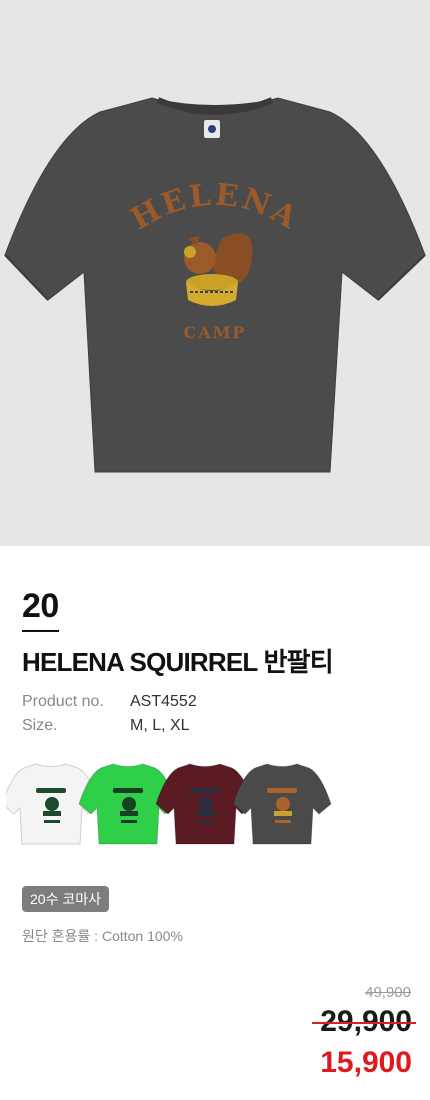  I want to click on sale-price: 15,900, so click(366, 1062).